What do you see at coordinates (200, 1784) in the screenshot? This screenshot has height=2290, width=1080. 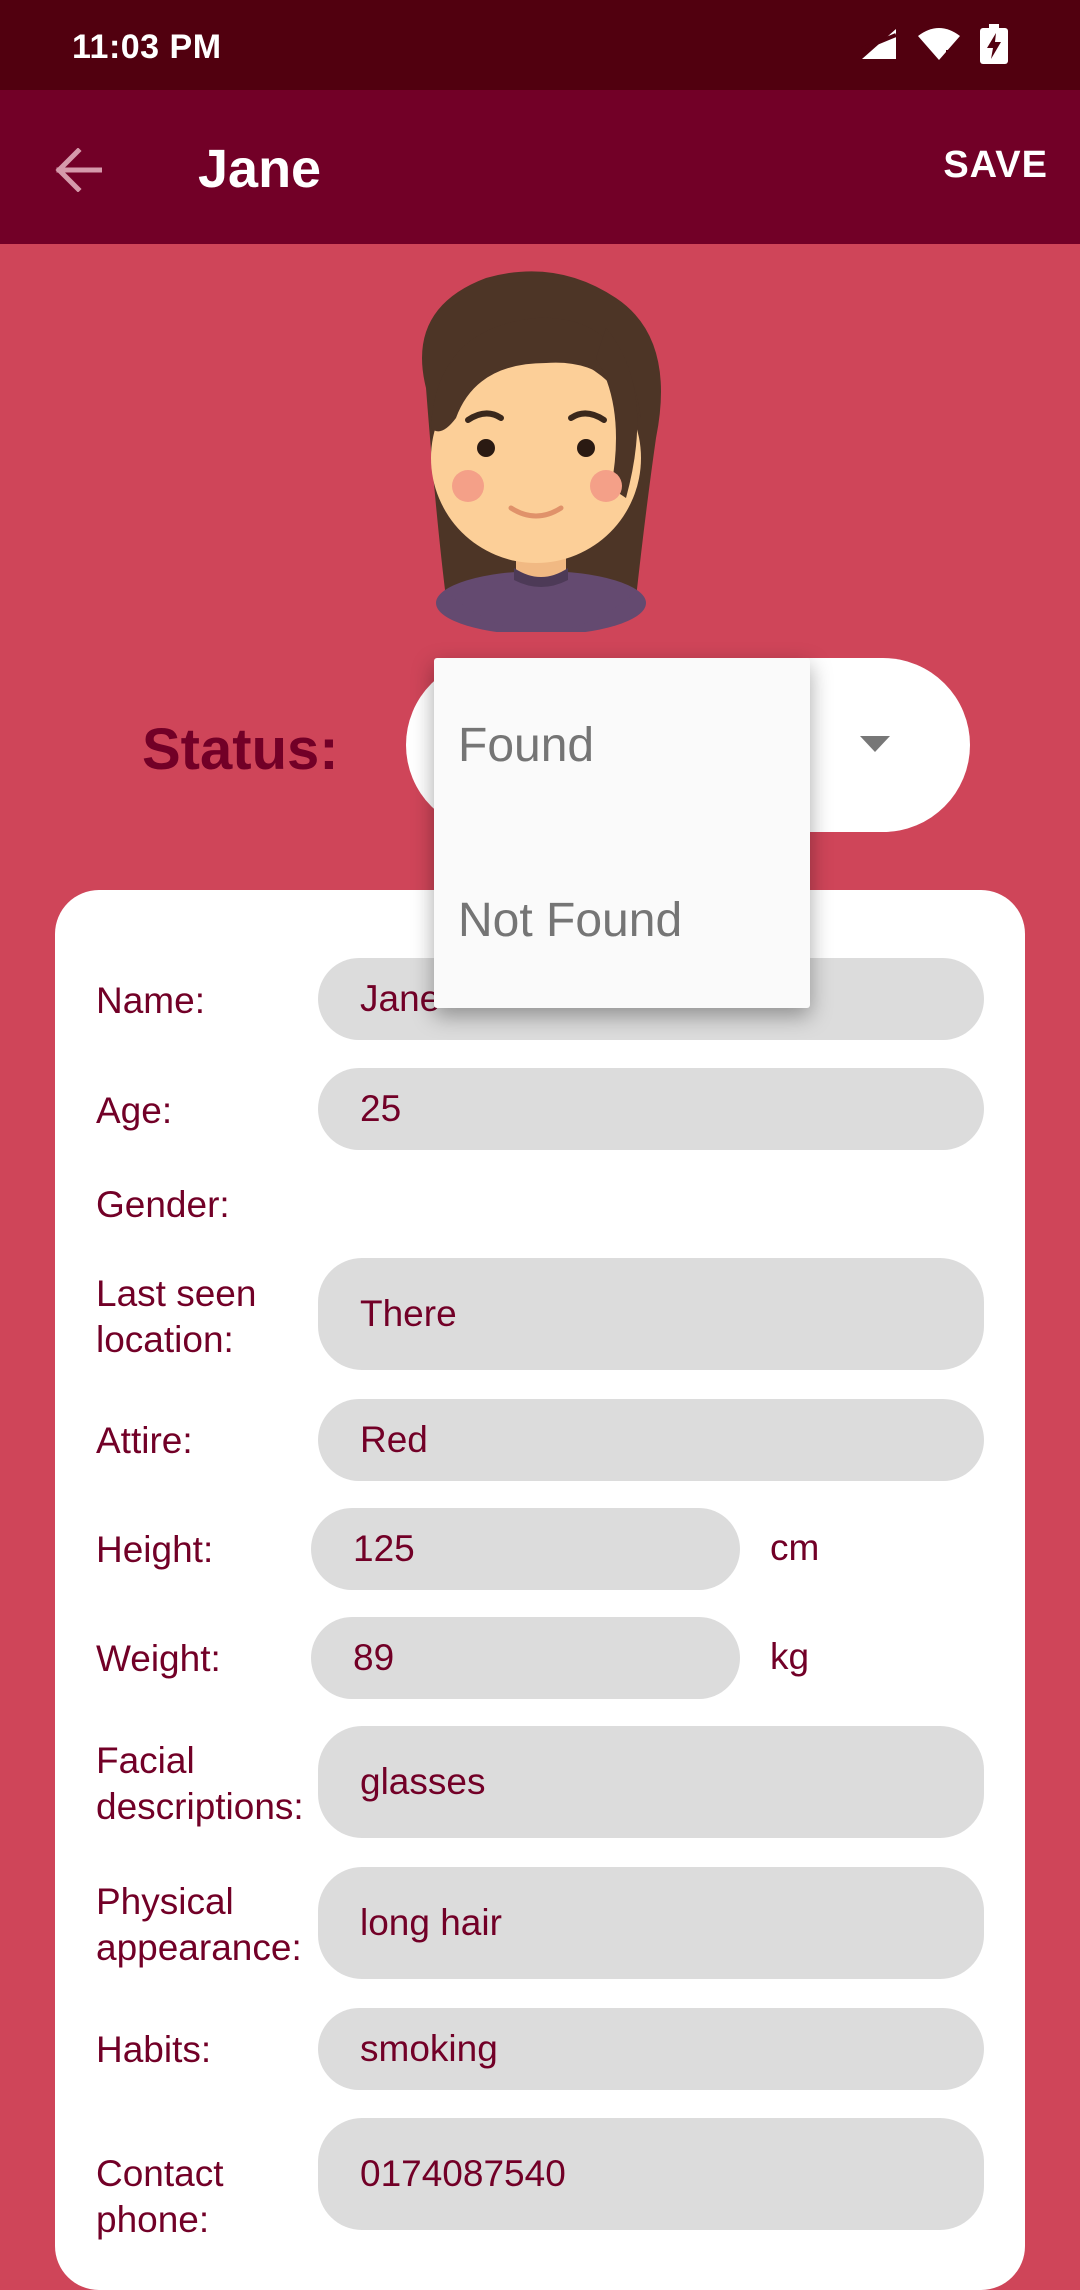 I see `facial-label: Facial descriptions:` at bounding box center [200, 1784].